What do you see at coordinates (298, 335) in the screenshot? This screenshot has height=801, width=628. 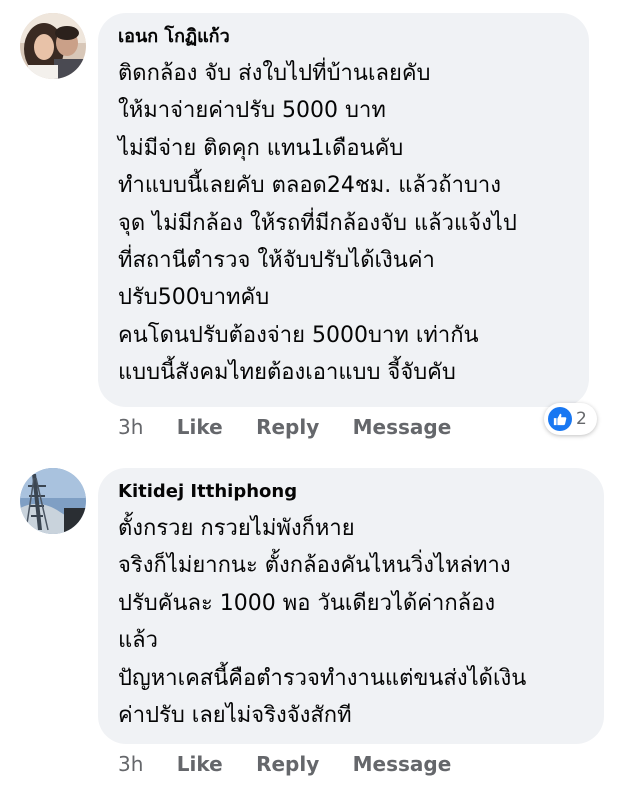 I see `comment-line: คนโดนปรับต้องจ่าย 5000บาท เท่ากัน` at bounding box center [298, 335].